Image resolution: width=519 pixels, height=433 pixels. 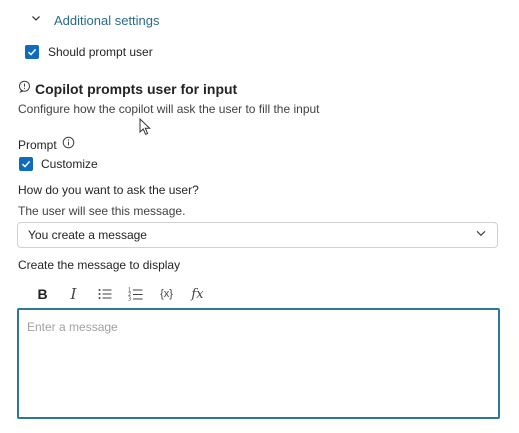 I want to click on customize-label: Customize, so click(x=69, y=164).